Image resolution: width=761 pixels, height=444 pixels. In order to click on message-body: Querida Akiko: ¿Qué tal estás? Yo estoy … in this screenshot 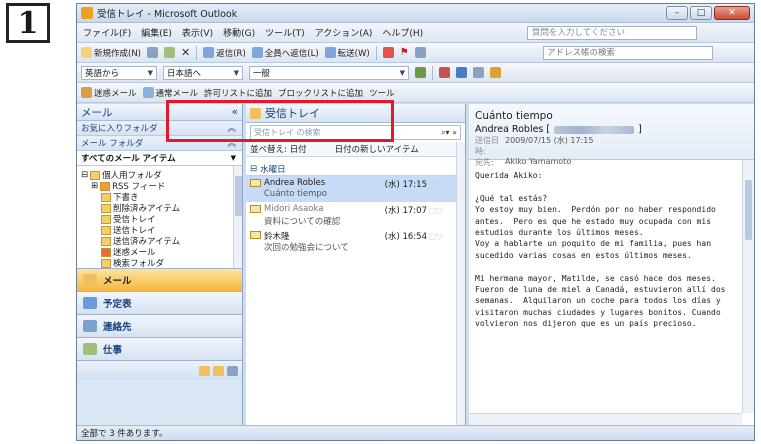, I will do `click(600, 250)`.